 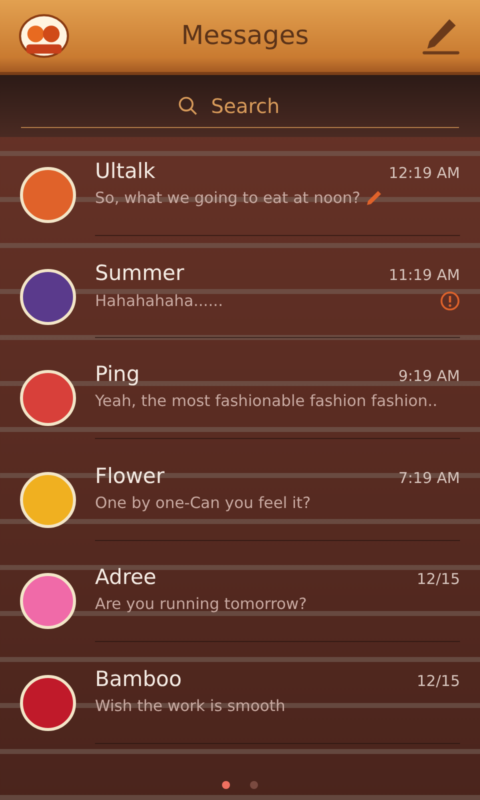 I want to click on search-icon, so click(x=188, y=105).